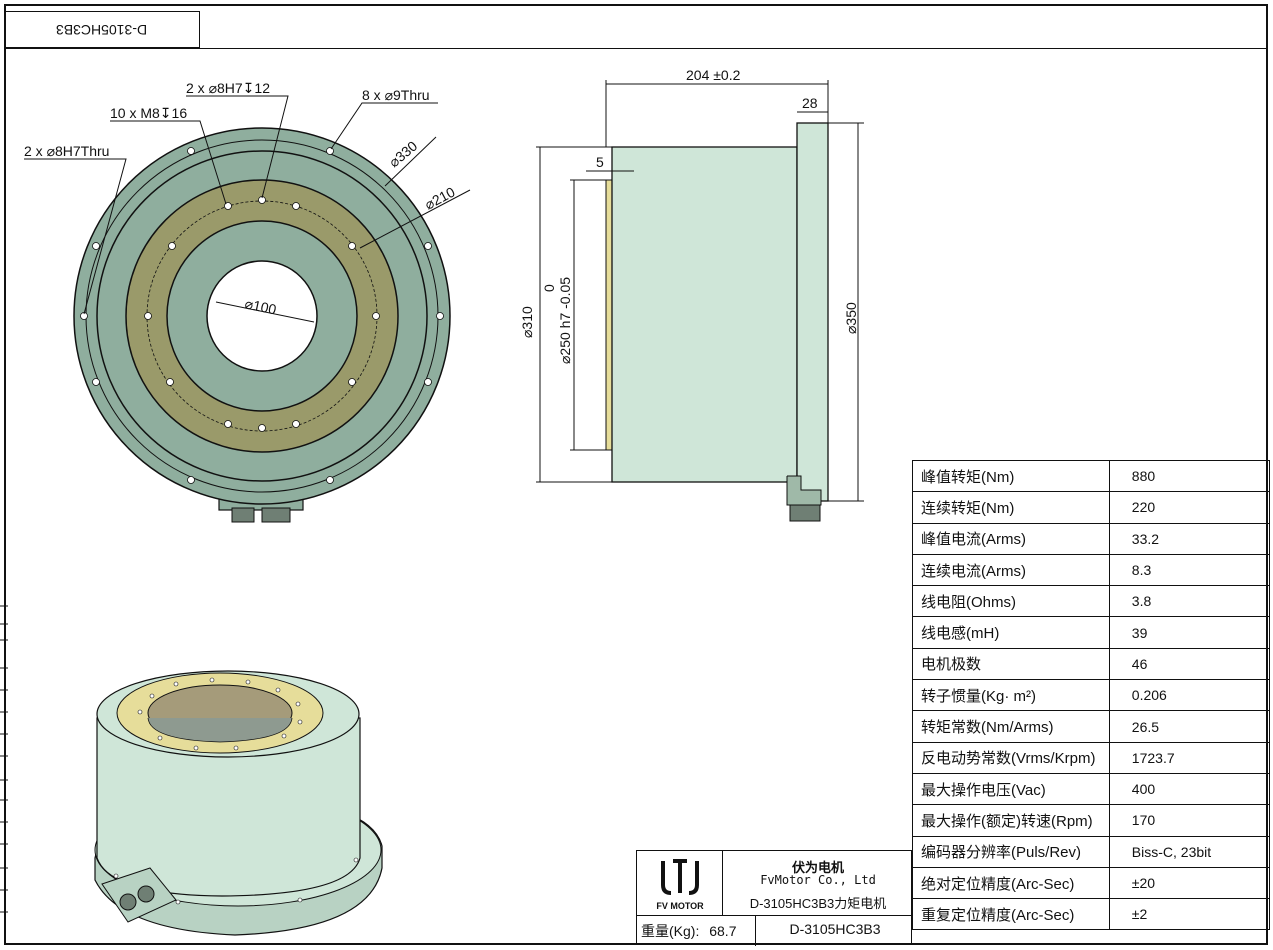  I want to click on spec-row: 连续转矩(Nm) 220, so click(1091, 507).